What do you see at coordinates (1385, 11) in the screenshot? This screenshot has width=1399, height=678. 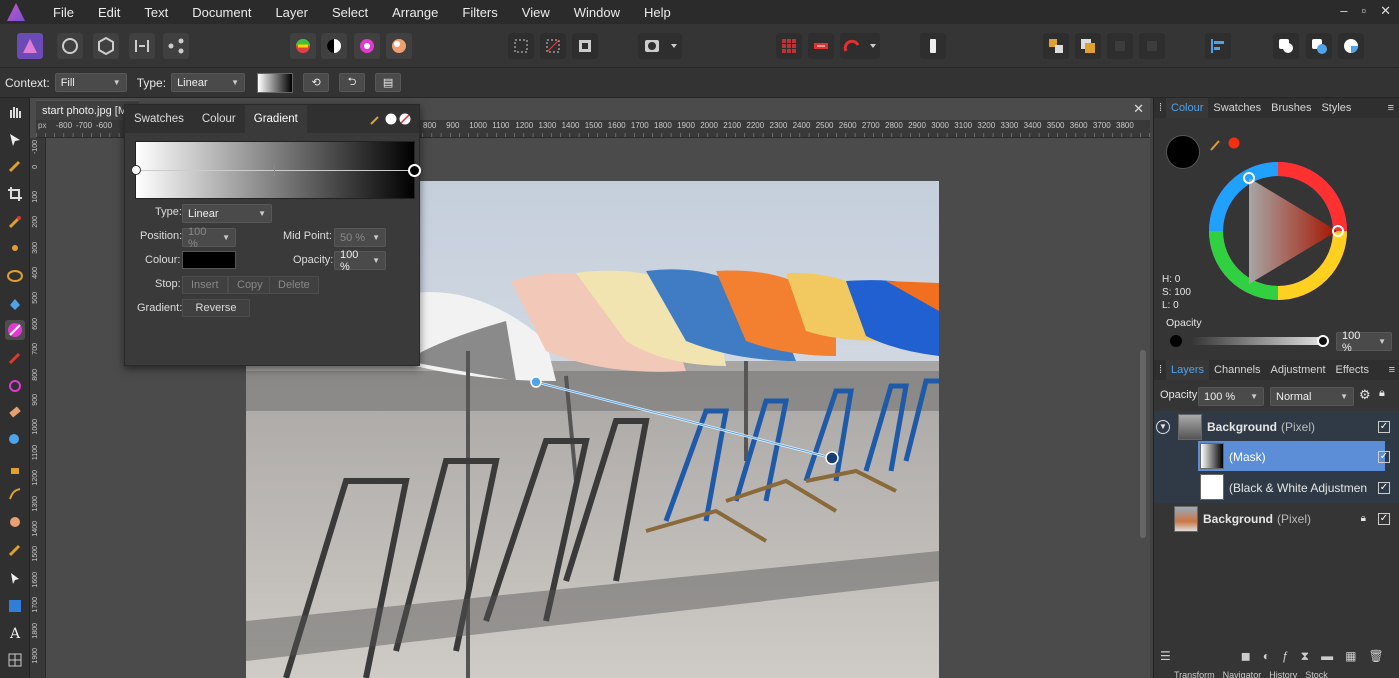 I see `close-window-button: ✕` at bounding box center [1385, 11].